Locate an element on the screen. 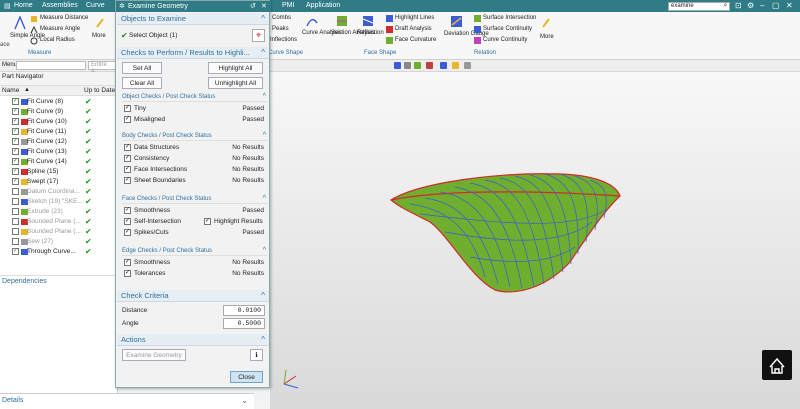 Image resolution: width=800 pixels, height=409 pixels. check-row: ✓ Data Structures No Results is located at coordinates (194, 148).